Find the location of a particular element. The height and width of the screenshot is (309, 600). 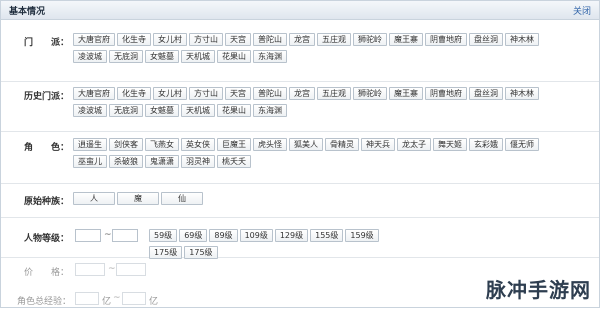

sect-option-button: 阴曹地府 is located at coordinates (446, 39).